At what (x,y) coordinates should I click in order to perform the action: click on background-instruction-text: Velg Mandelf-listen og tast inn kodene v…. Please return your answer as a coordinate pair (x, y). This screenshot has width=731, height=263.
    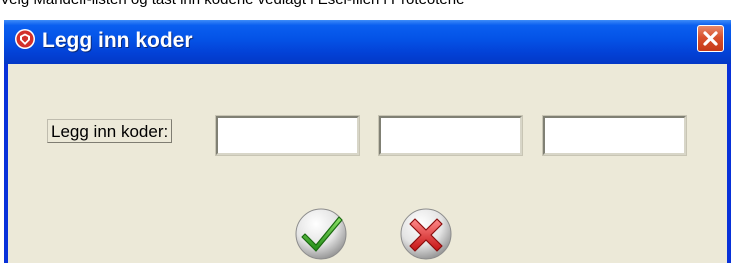
    Looking at the image, I should click on (365, 5).